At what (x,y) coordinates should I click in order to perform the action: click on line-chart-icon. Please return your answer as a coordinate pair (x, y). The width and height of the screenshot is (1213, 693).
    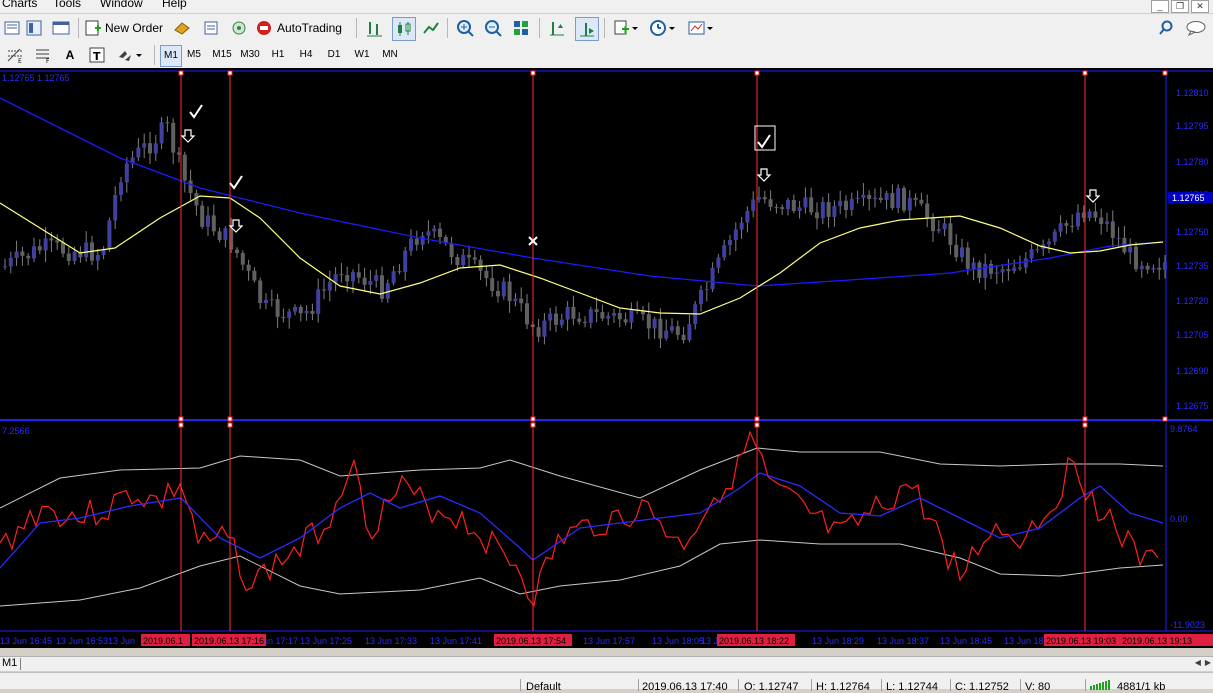
    Looking at the image, I should click on (431, 28).